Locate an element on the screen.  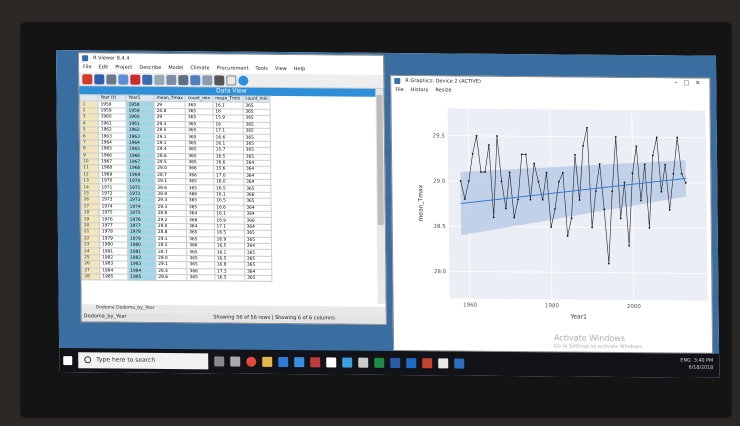
system-tray: ENG 3:40 PM 6/18/2018 is located at coordinates (696, 364).